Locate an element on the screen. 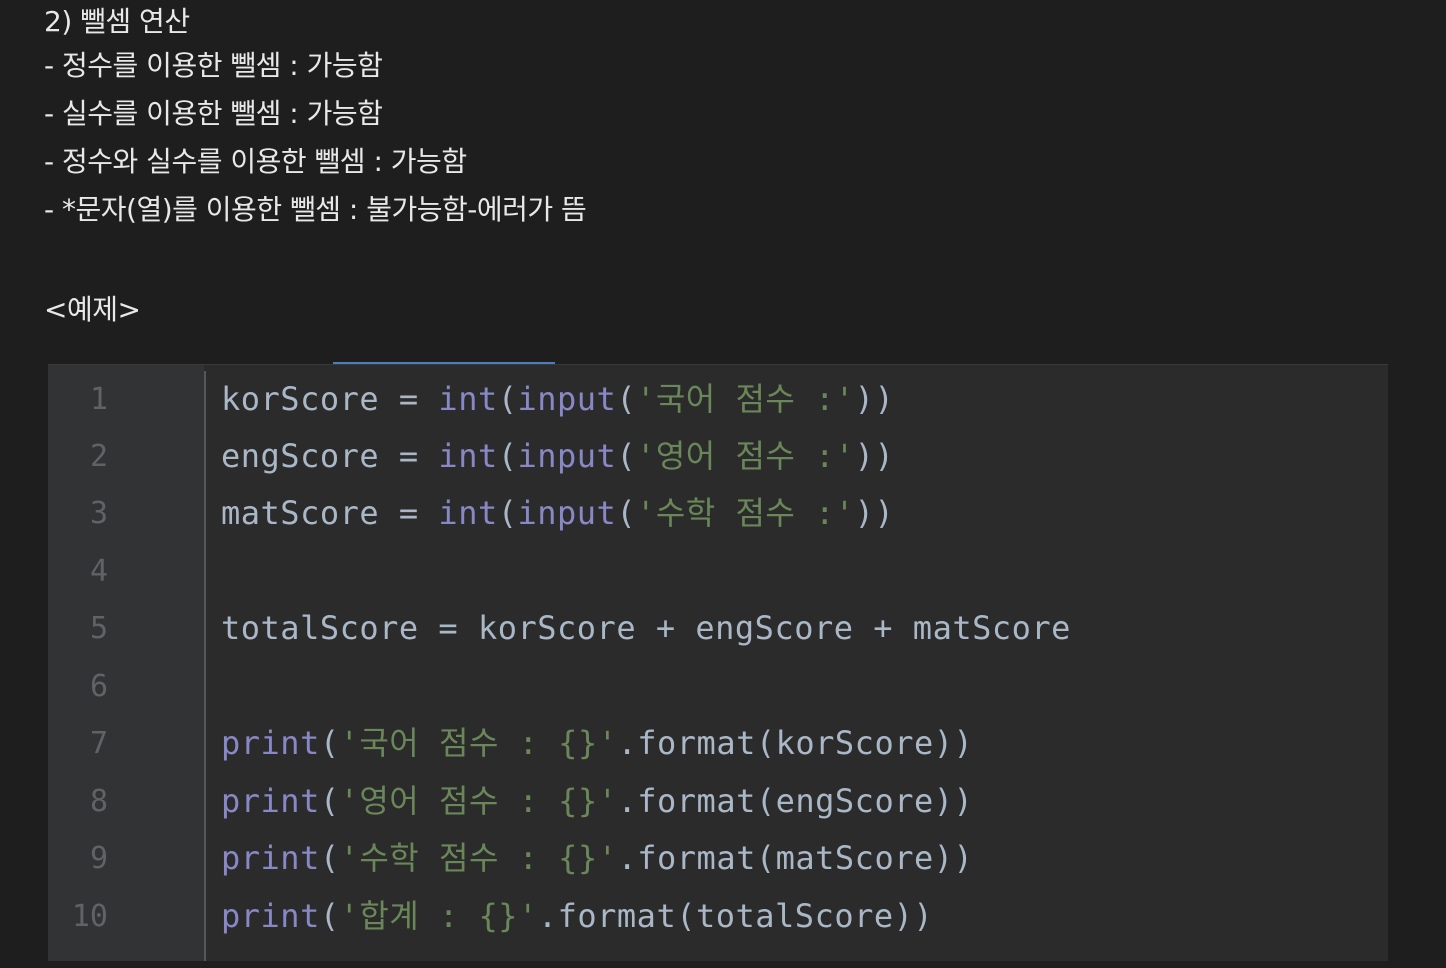  code-token: .format(totalScore)) is located at coordinates (735, 916).